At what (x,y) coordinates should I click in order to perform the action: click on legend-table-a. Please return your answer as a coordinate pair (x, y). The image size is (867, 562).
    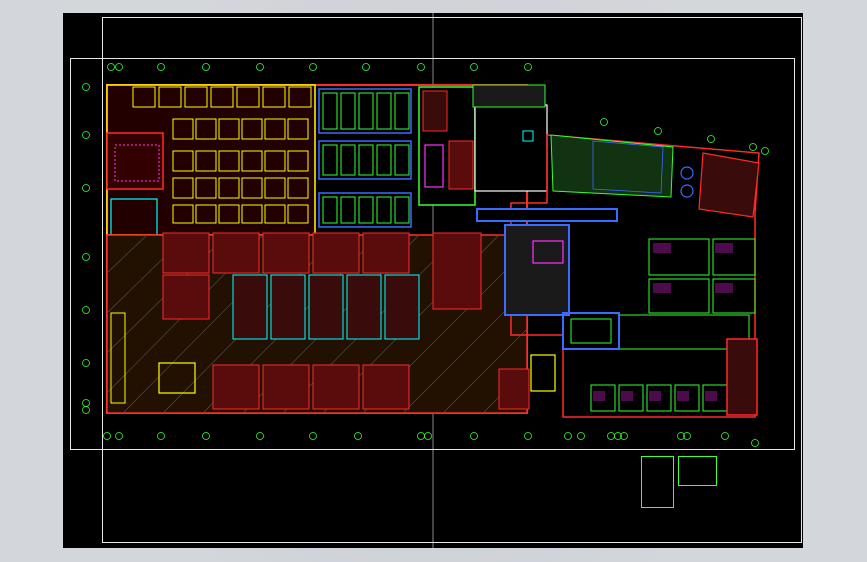
    Looking at the image, I should click on (657, 482).